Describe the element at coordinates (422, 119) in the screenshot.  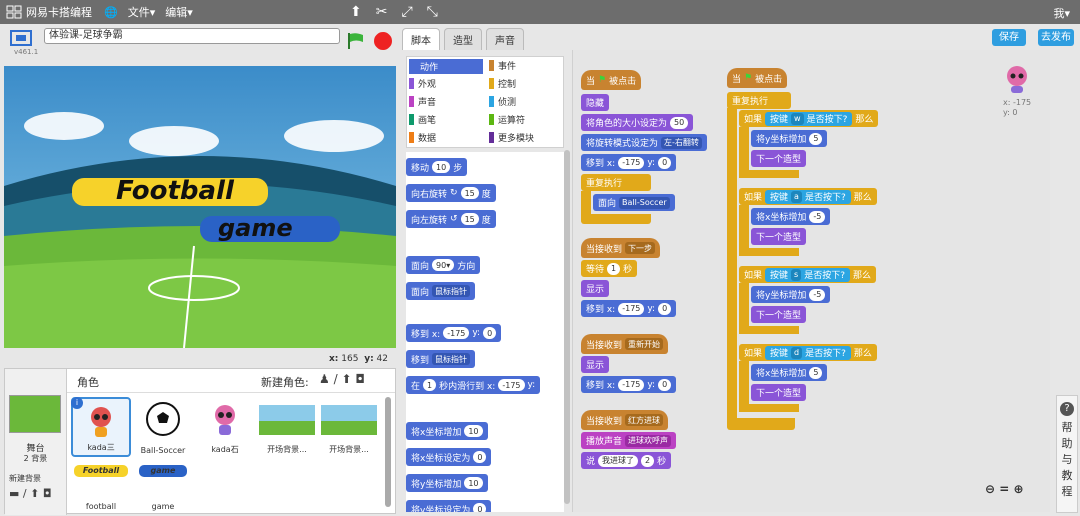
I see `category-item: 画笔` at that location.